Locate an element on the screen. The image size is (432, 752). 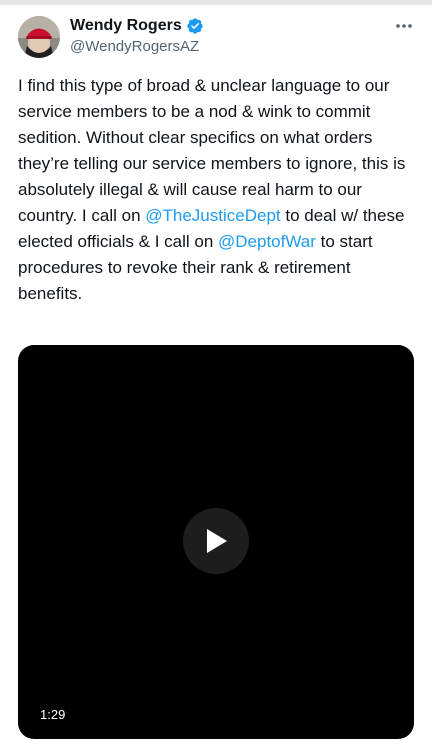
video-duration: 1:29 is located at coordinates (53, 714).